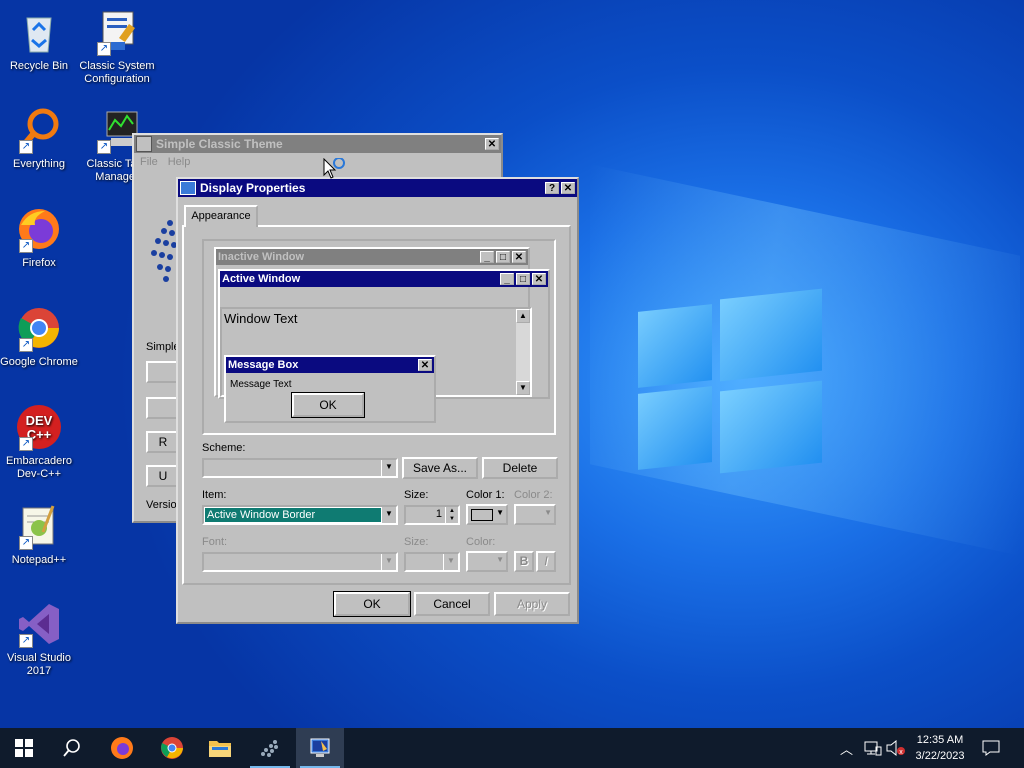 The width and height of the screenshot is (1024, 768). What do you see at coordinates (224, 448) in the screenshot?
I see `scheme-label: Scheme:` at bounding box center [224, 448].